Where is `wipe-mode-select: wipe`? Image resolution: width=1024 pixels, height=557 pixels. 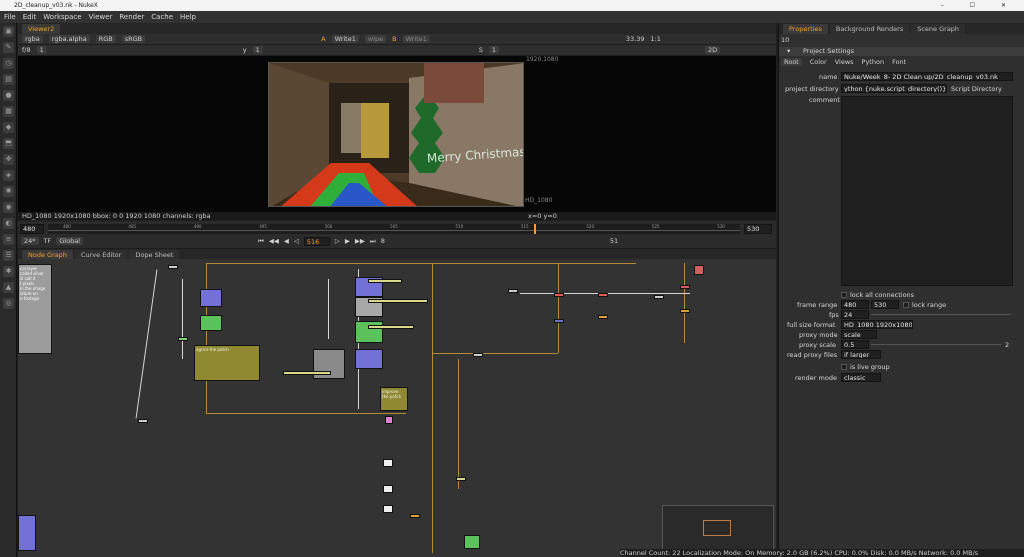 wipe-mode-select: wipe is located at coordinates (375, 39).